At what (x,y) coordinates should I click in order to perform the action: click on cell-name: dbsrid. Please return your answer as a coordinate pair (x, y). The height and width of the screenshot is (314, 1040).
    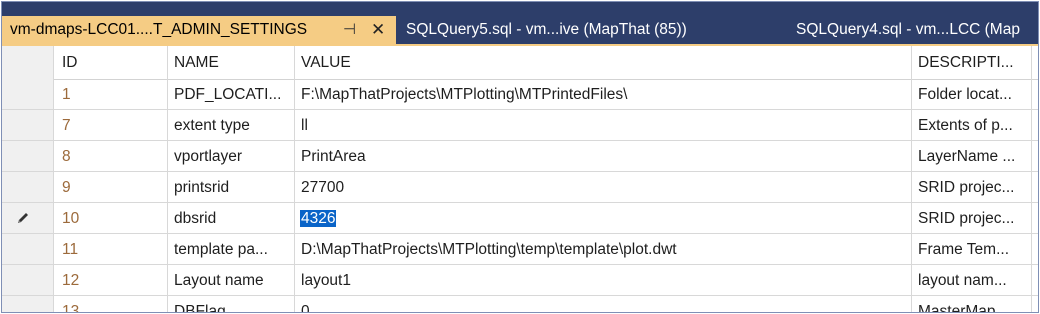
    Looking at the image, I should click on (231, 218).